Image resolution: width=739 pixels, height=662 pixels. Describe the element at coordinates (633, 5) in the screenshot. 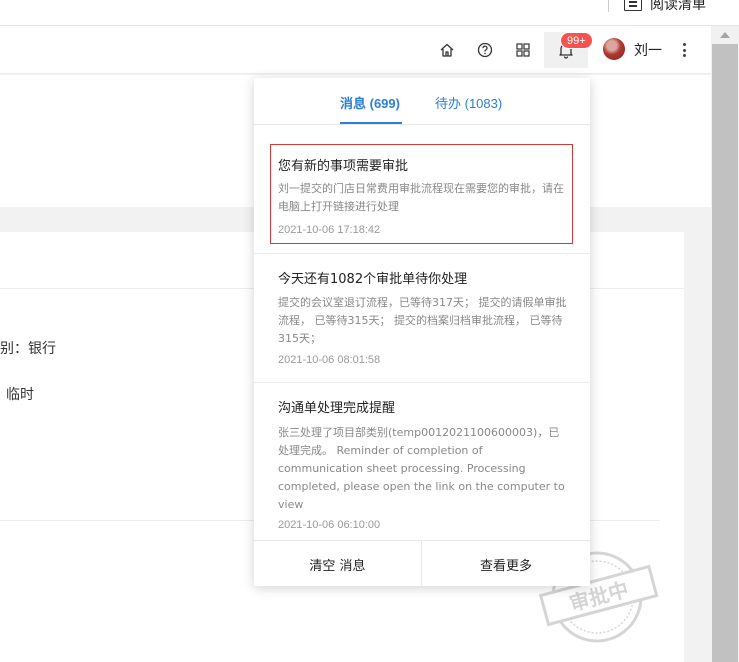

I see `reading-list-icon` at that location.